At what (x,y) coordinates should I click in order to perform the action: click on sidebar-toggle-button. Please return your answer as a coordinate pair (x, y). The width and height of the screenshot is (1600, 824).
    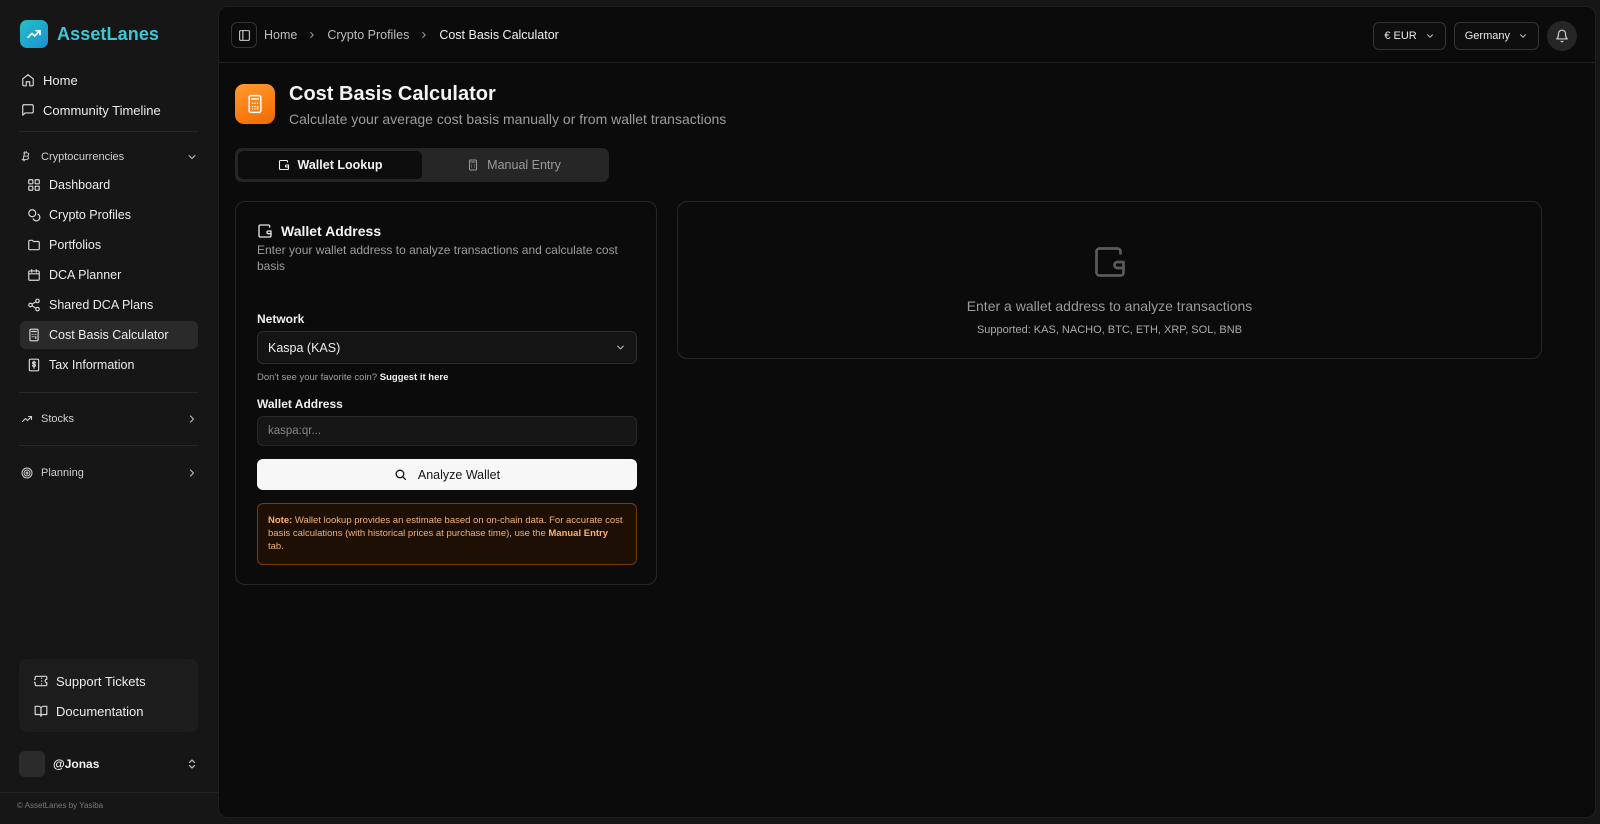
    Looking at the image, I should click on (244, 35).